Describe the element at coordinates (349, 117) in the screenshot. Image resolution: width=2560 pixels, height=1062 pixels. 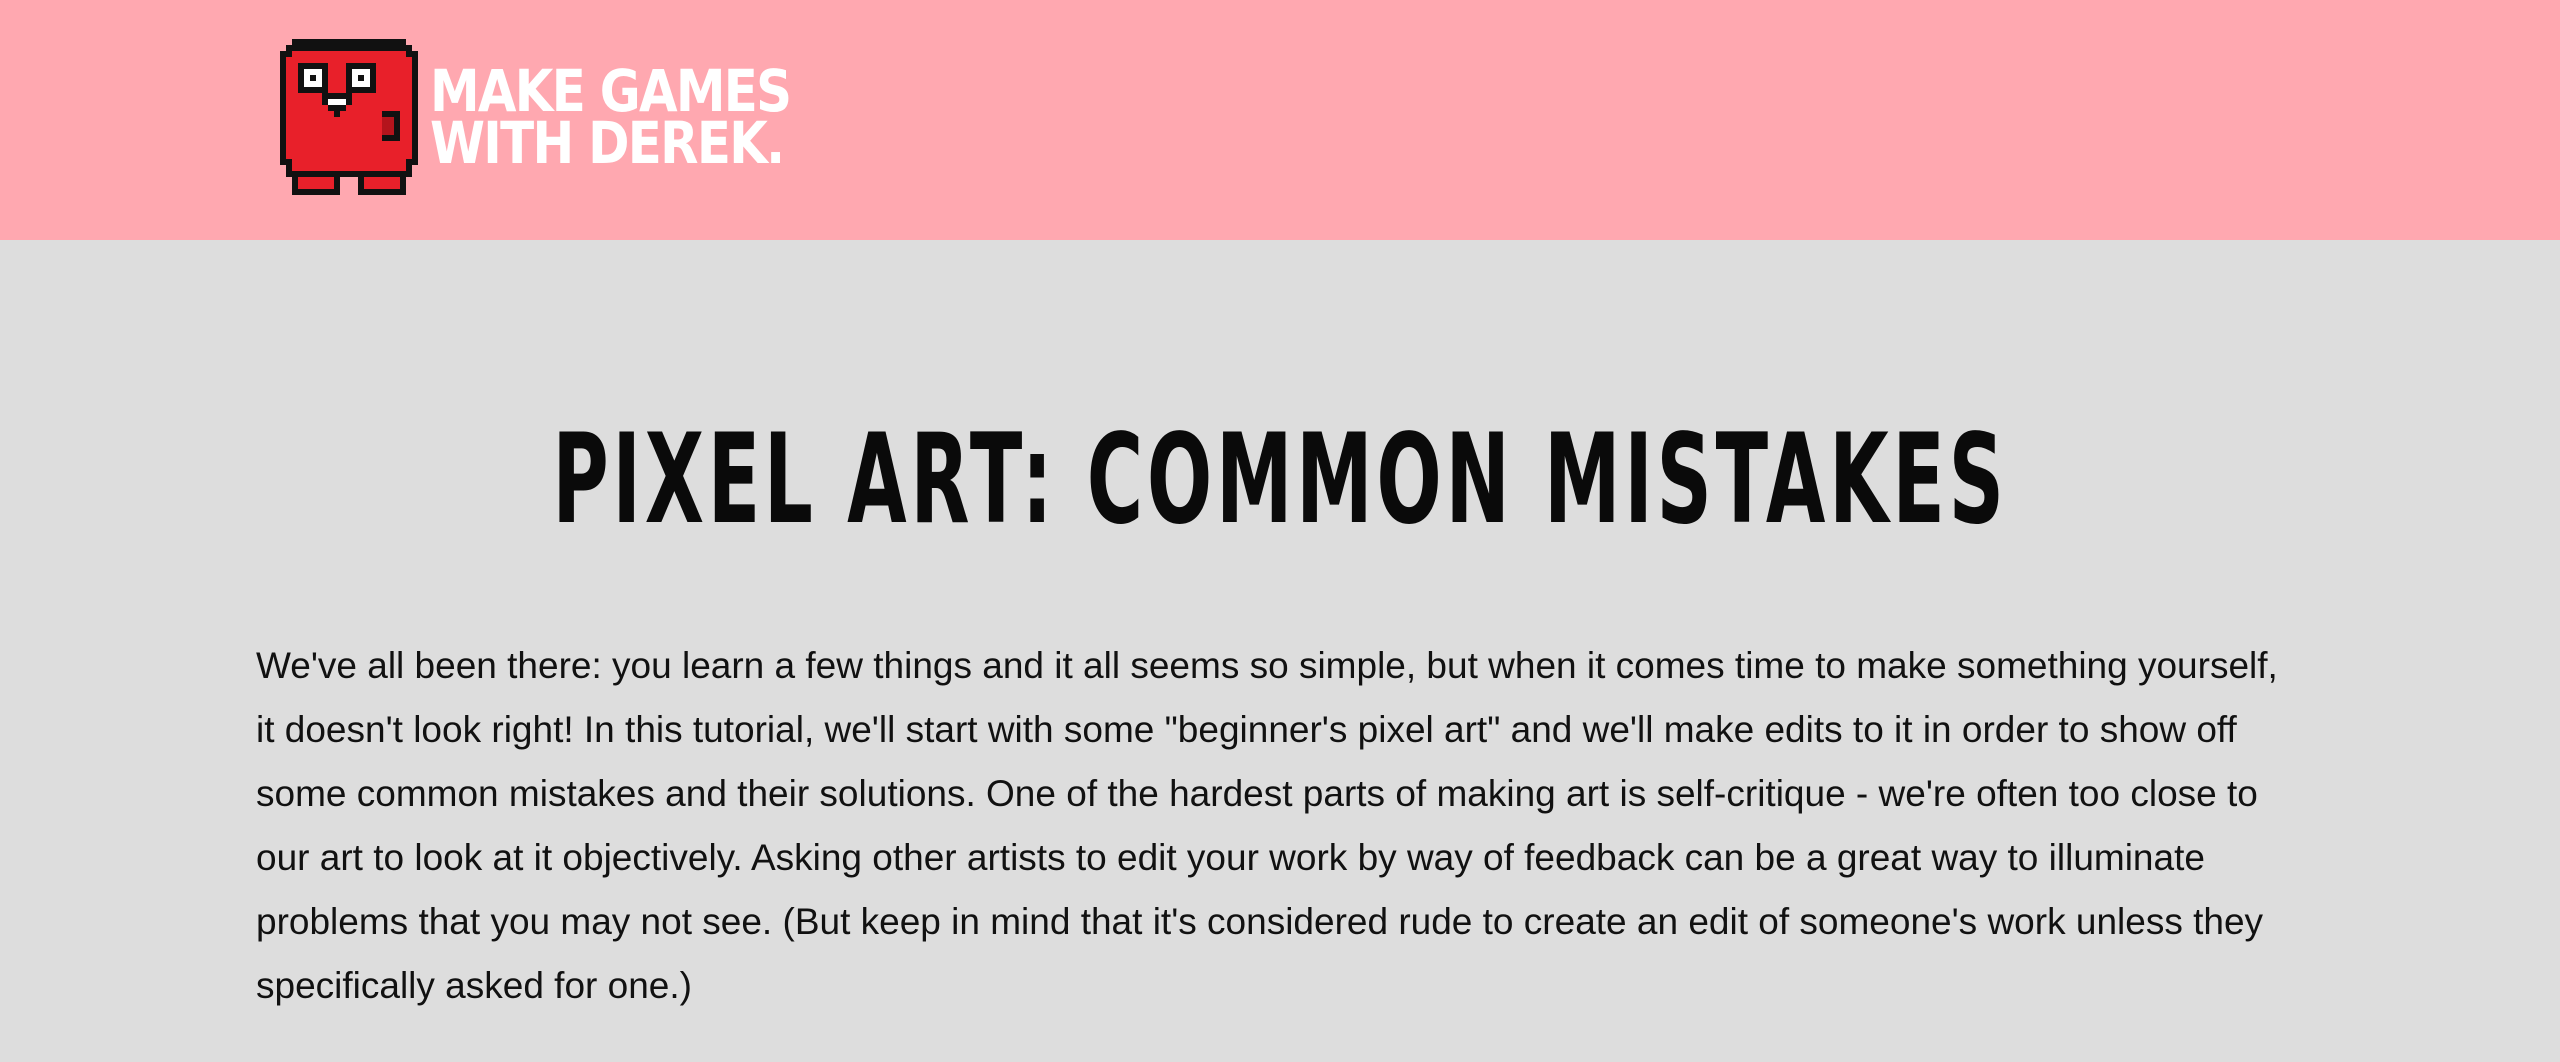
I see `red-pixel-mascot-icon` at that location.